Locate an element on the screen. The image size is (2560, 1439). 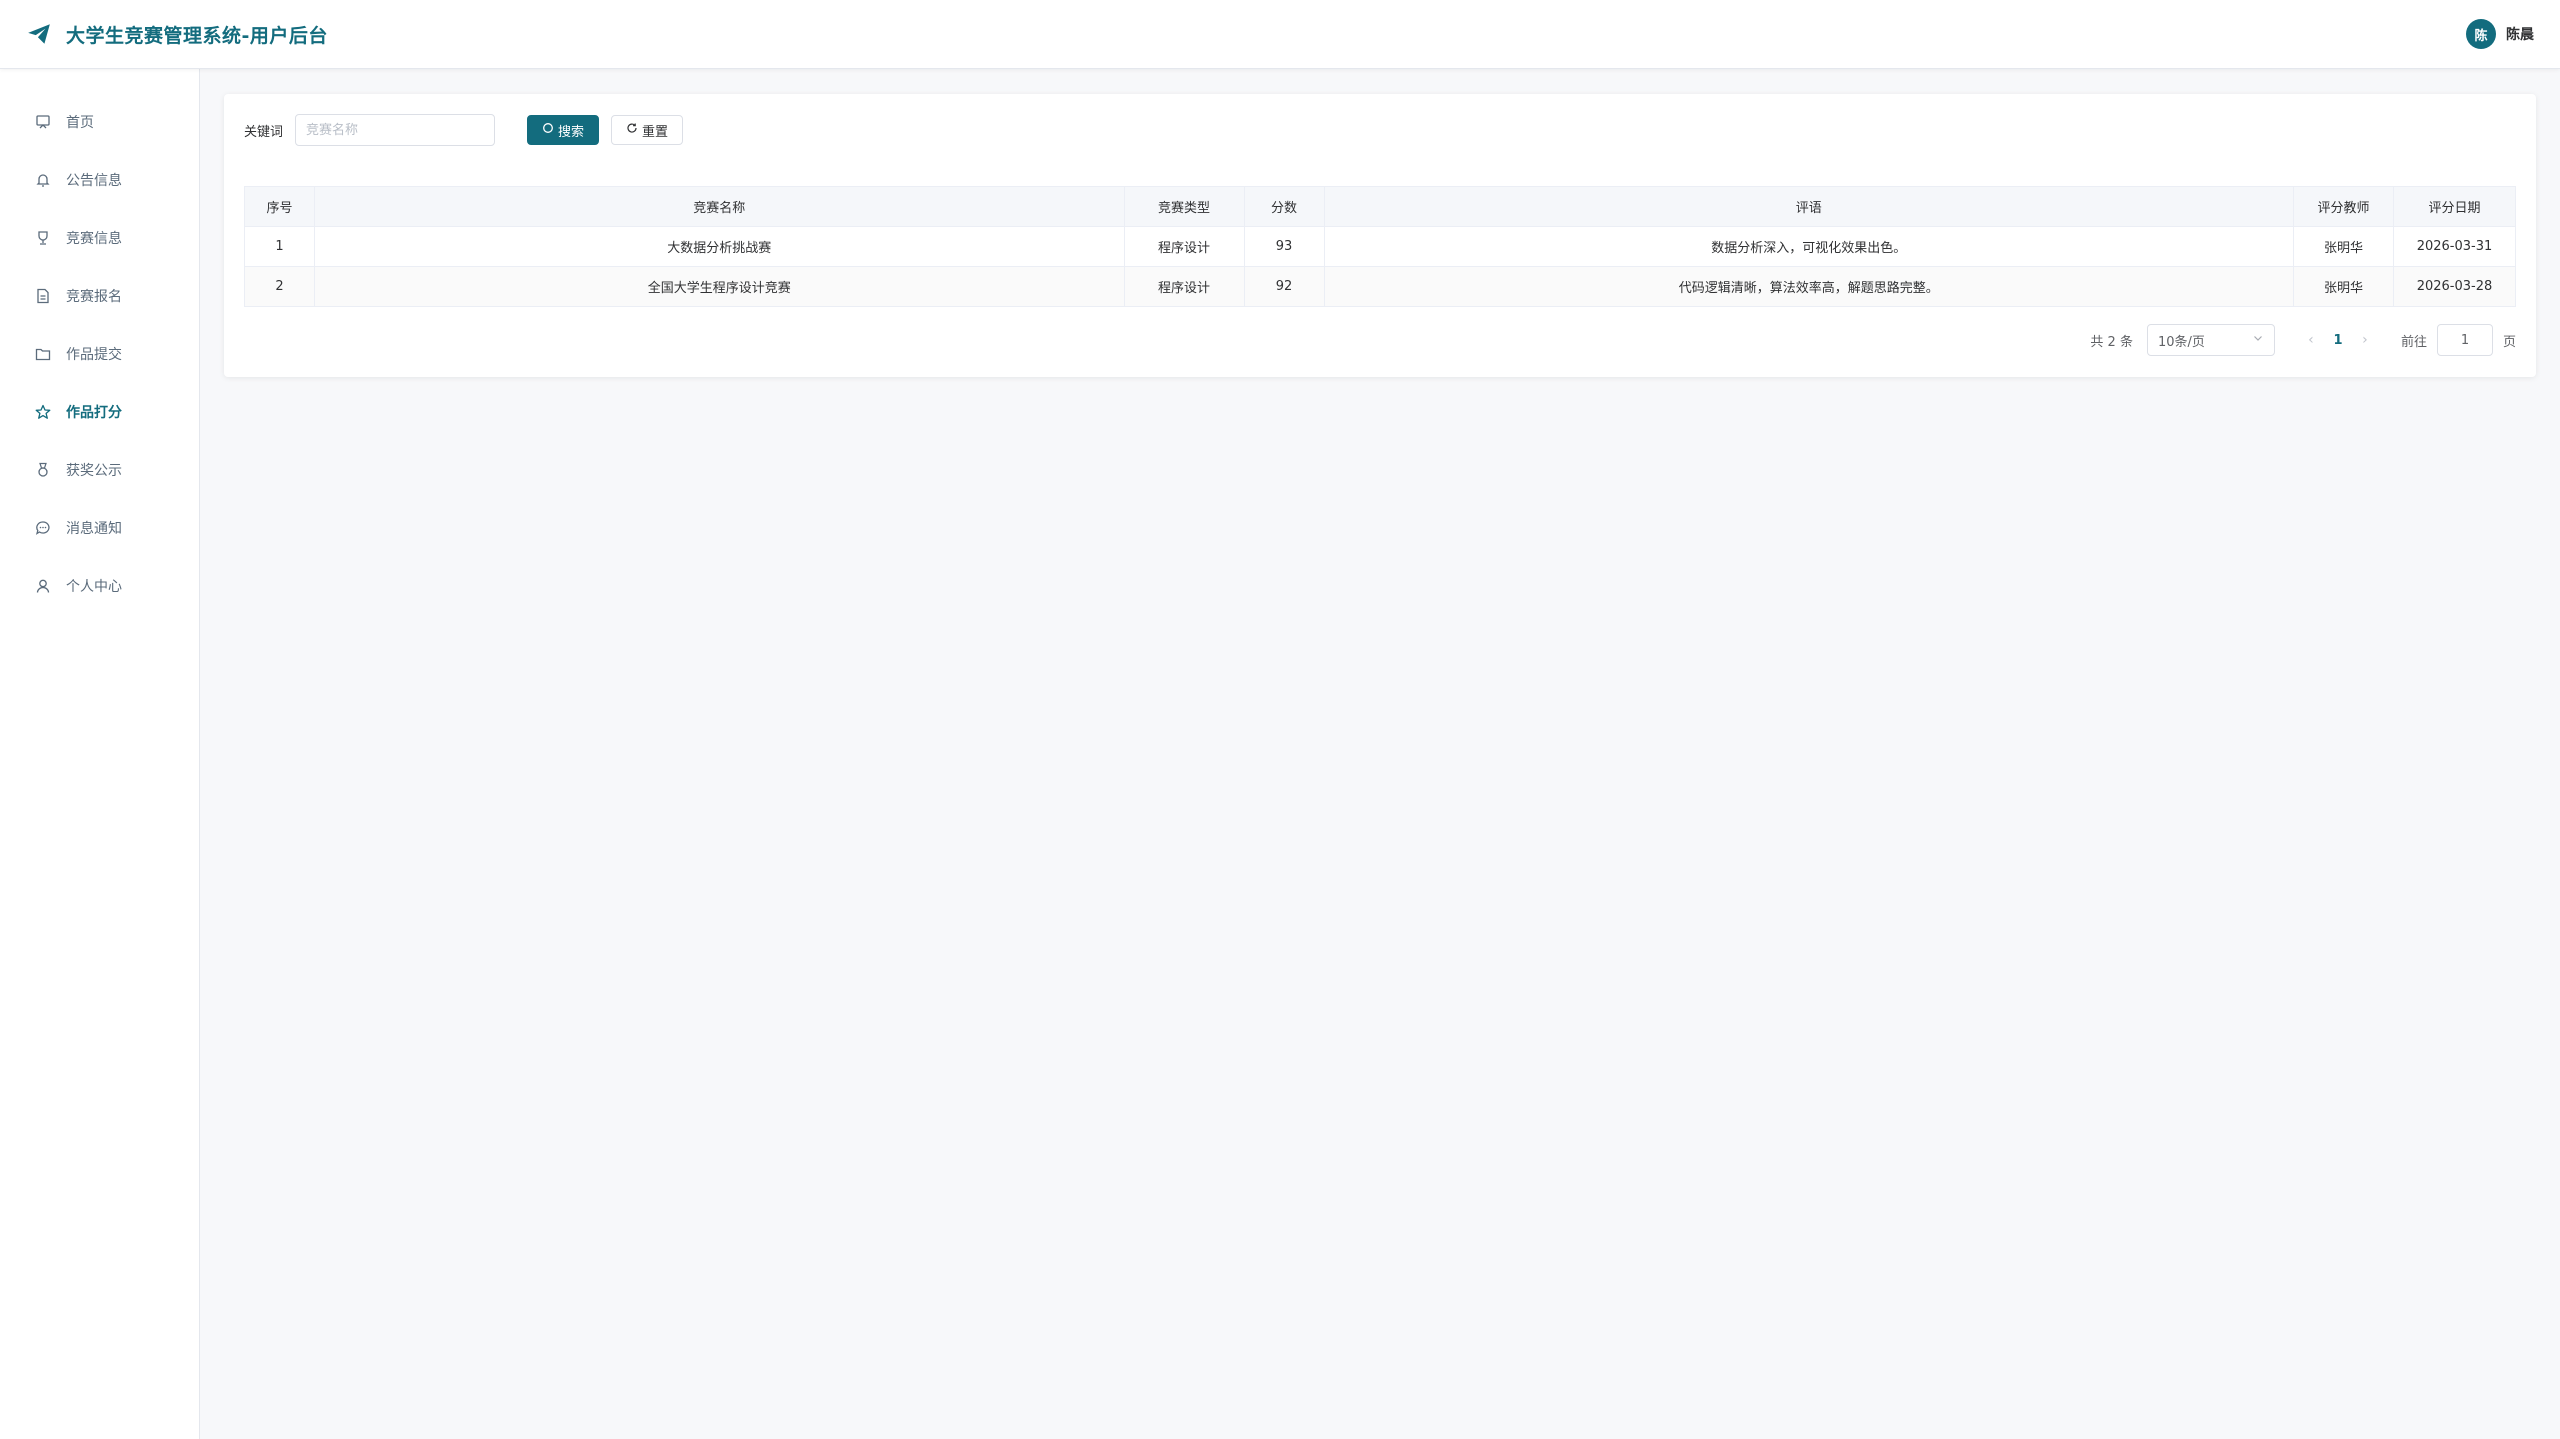
search-button: 搜索 is located at coordinates (563, 130).